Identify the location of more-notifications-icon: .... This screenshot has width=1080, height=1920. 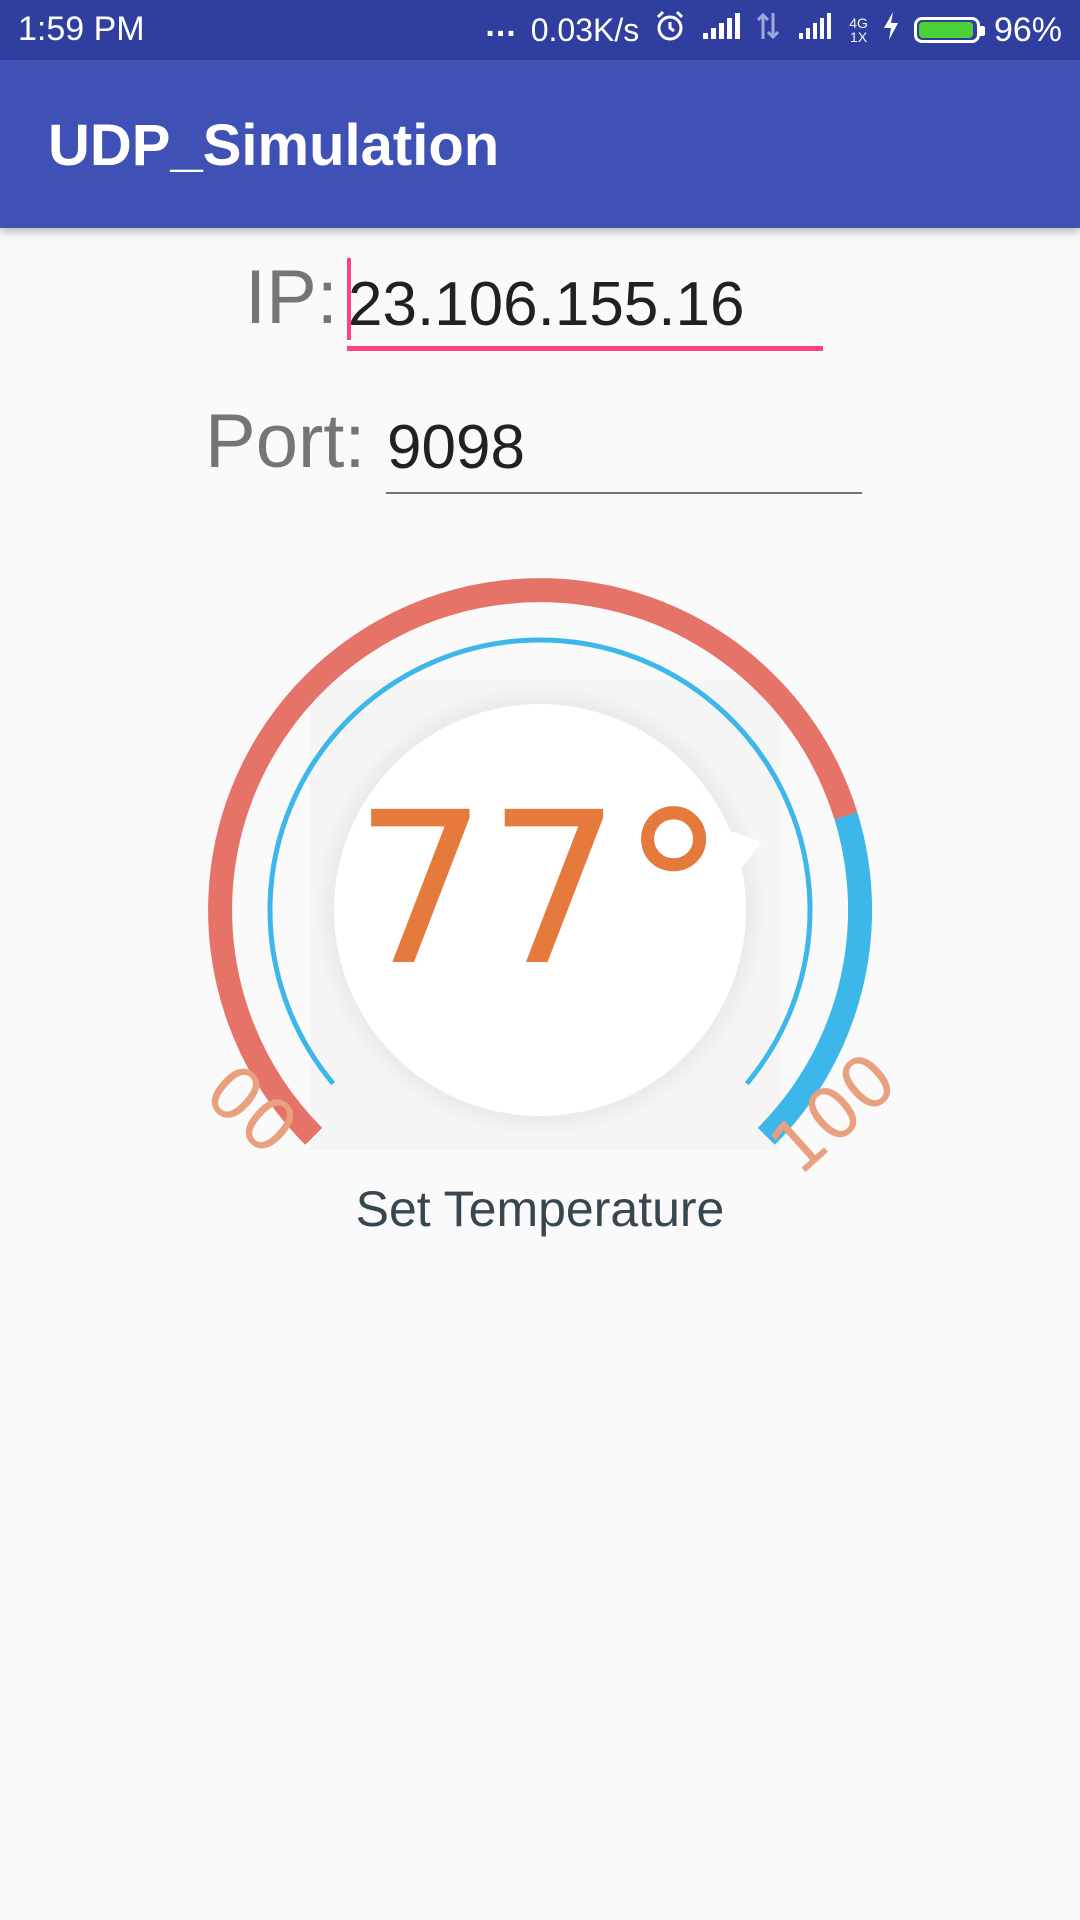
(501, 24).